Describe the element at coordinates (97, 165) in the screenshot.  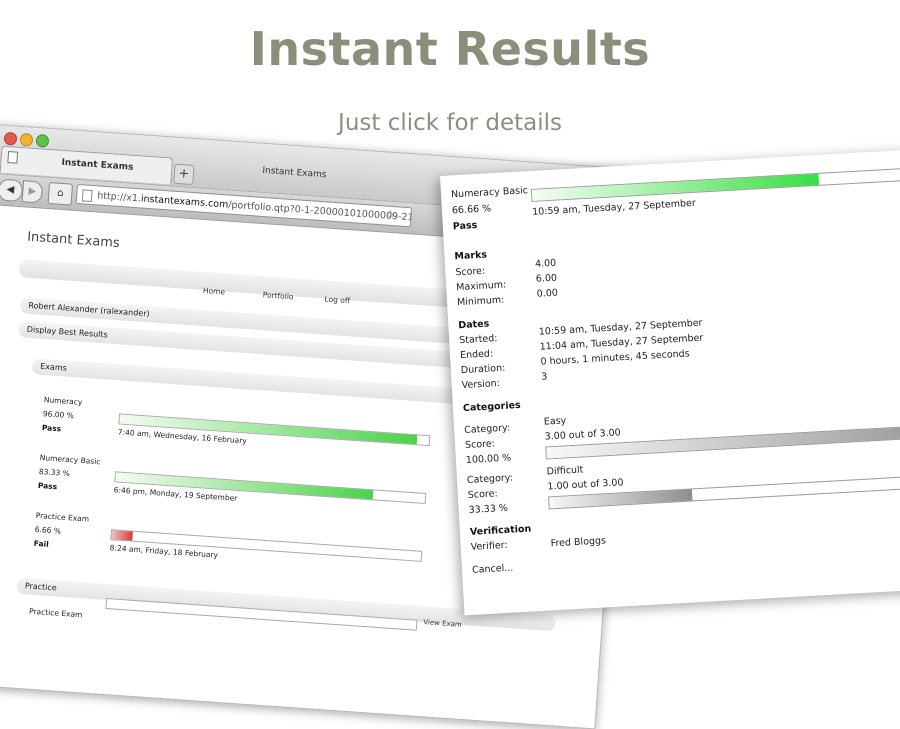
I see `tab-label: Instant Exams` at that location.